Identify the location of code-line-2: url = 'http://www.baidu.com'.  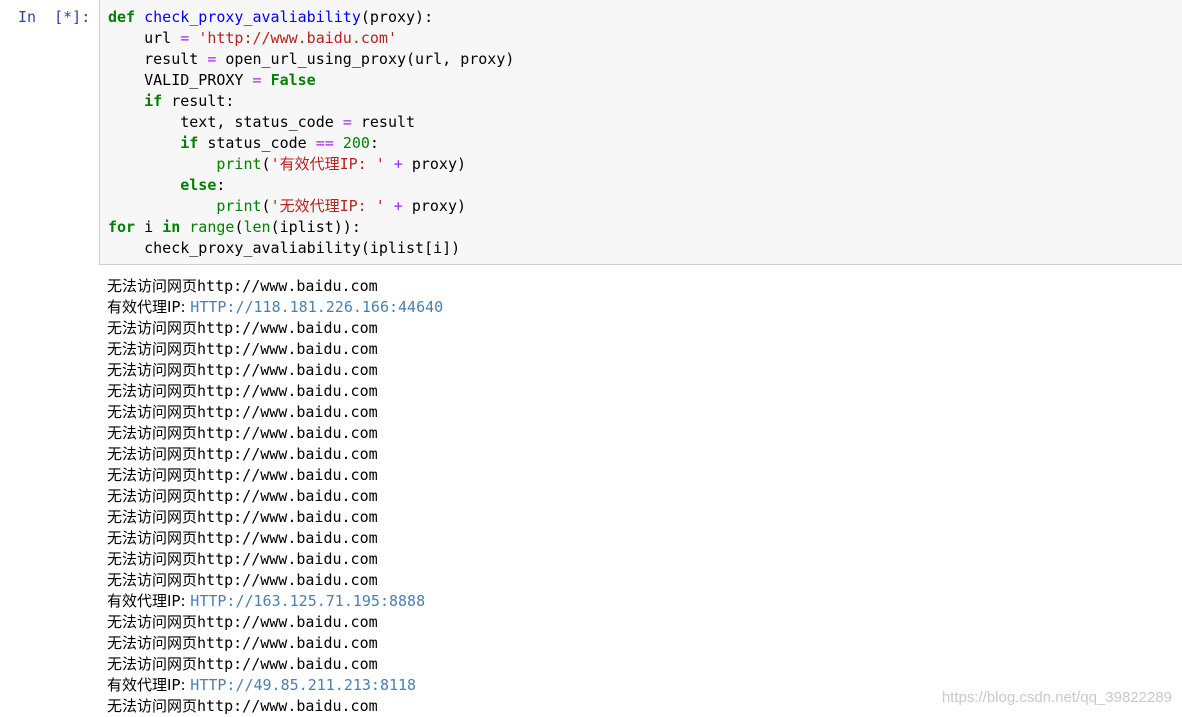
(311, 38).